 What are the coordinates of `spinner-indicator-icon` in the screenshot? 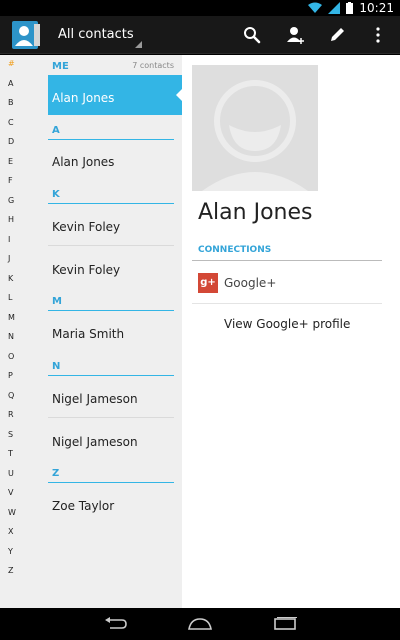 It's located at (138, 44).